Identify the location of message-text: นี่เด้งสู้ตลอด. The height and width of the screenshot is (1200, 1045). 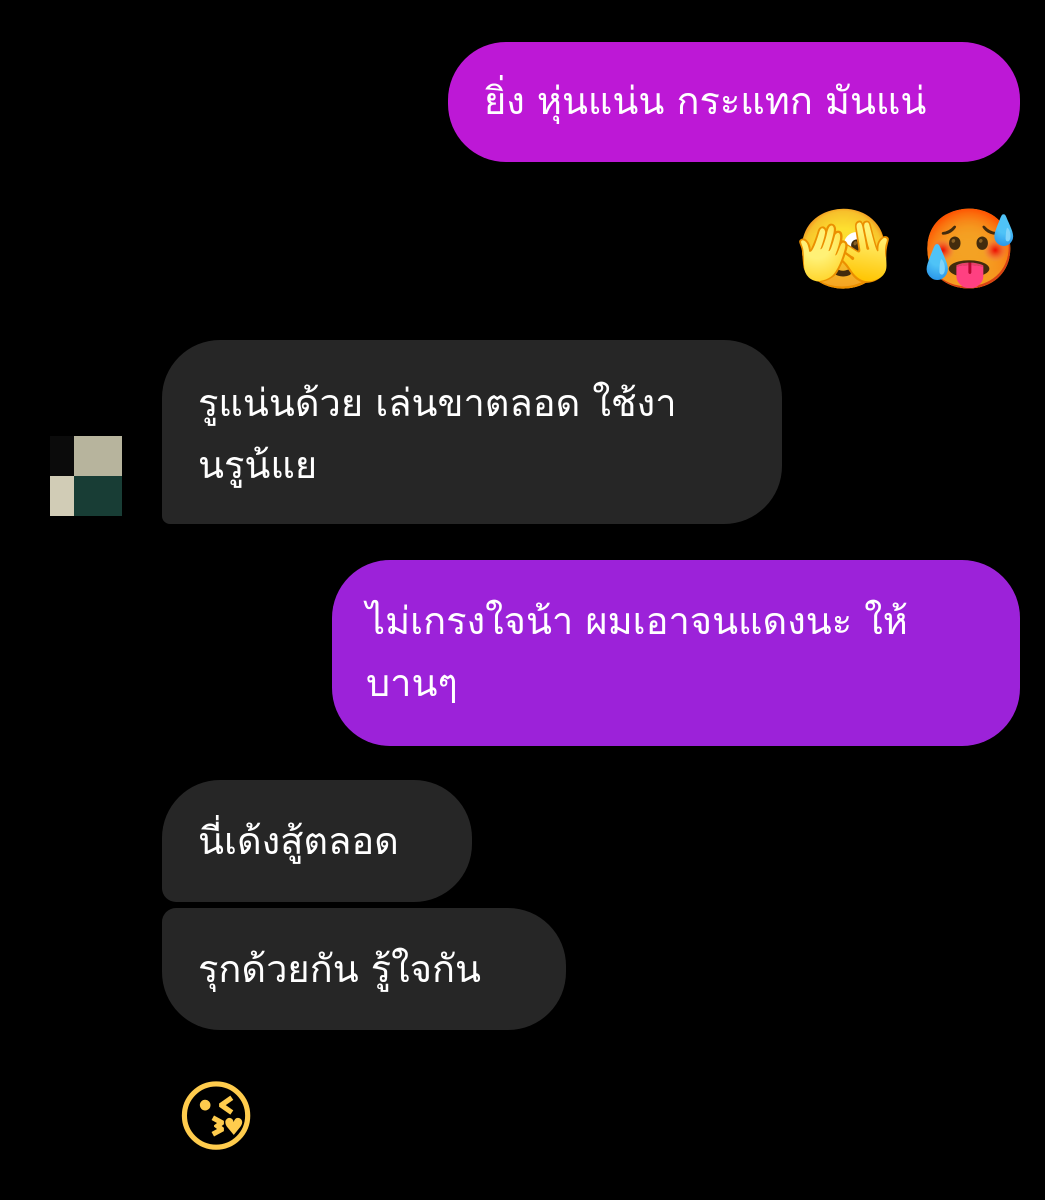
(298, 841).